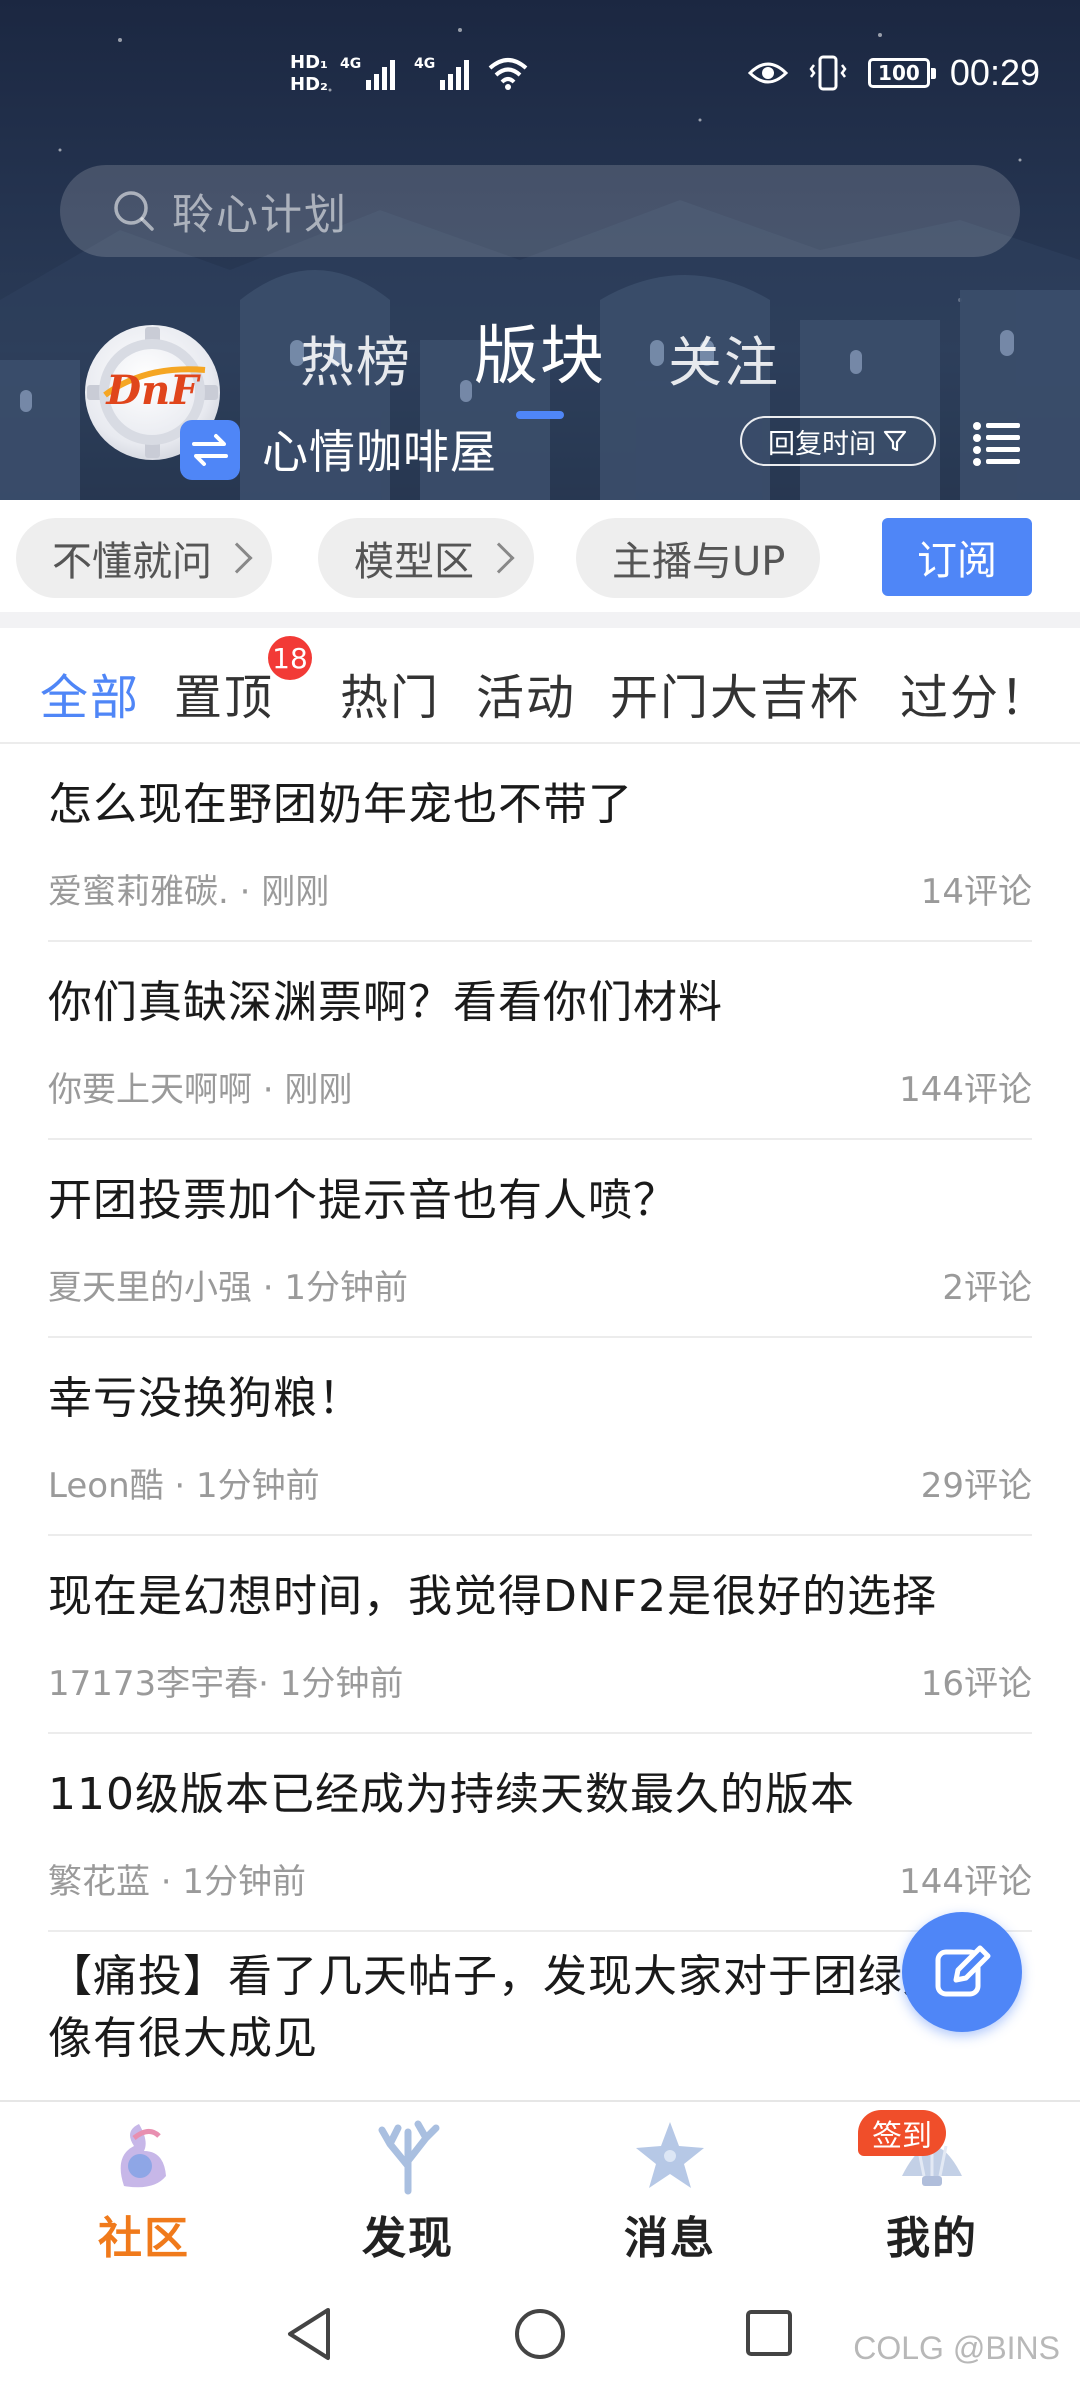  What do you see at coordinates (698, 558) in the screenshot?
I see `chip-streamers: 主播与UP` at bounding box center [698, 558].